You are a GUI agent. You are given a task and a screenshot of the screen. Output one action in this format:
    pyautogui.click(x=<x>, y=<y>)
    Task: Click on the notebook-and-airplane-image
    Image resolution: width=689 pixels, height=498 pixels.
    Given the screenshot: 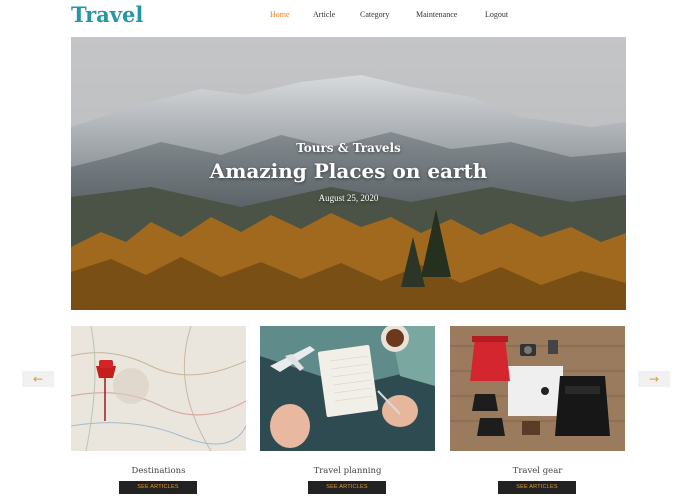 What is the action you would take?
    pyautogui.click(x=347, y=388)
    